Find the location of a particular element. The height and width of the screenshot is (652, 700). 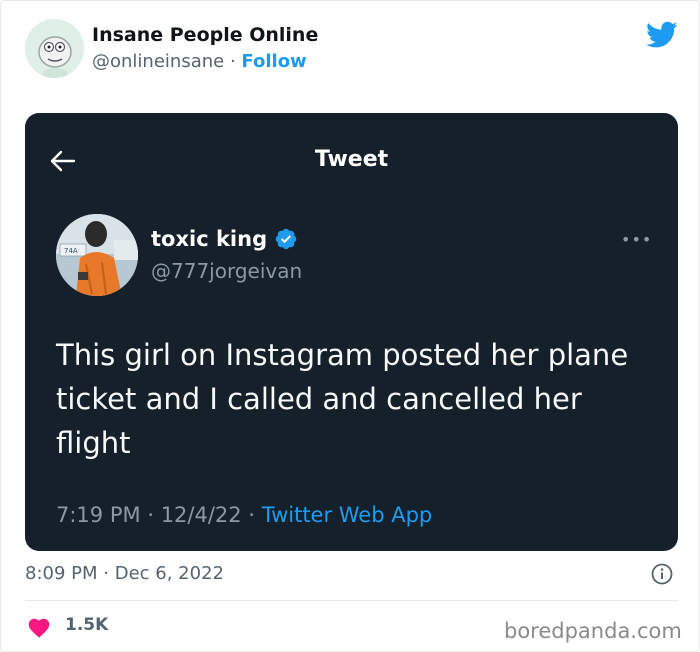

tweet-source-app: Twitter Web App is located at coordinates (347, 515).